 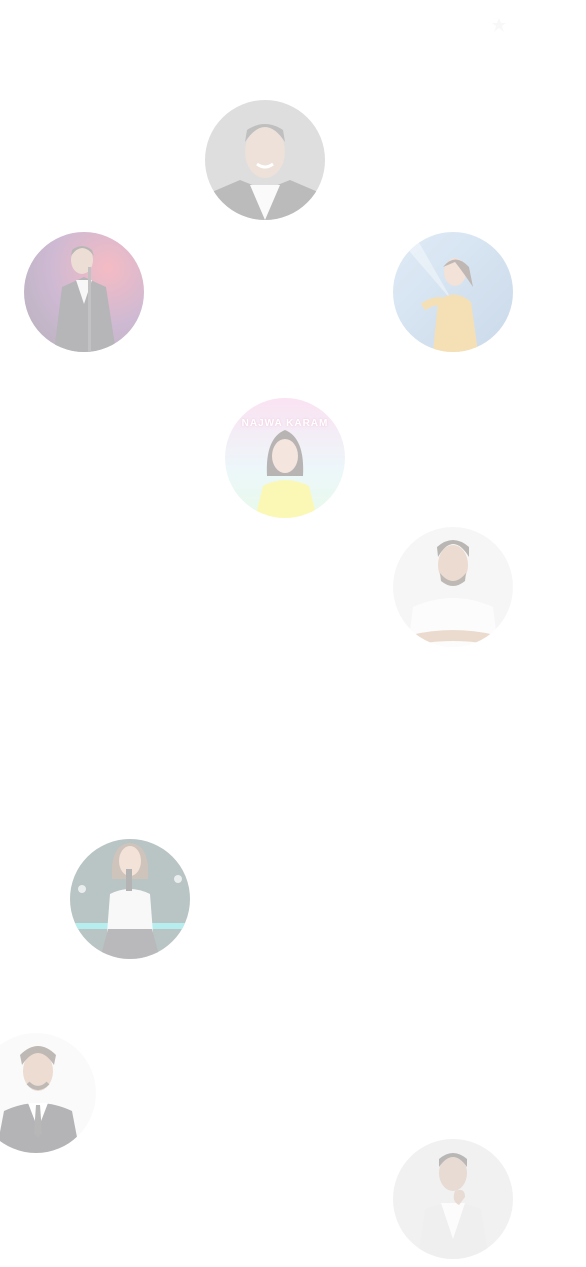 I want to click on artist-photo-white-tshirt, so click(x=453, y=587).